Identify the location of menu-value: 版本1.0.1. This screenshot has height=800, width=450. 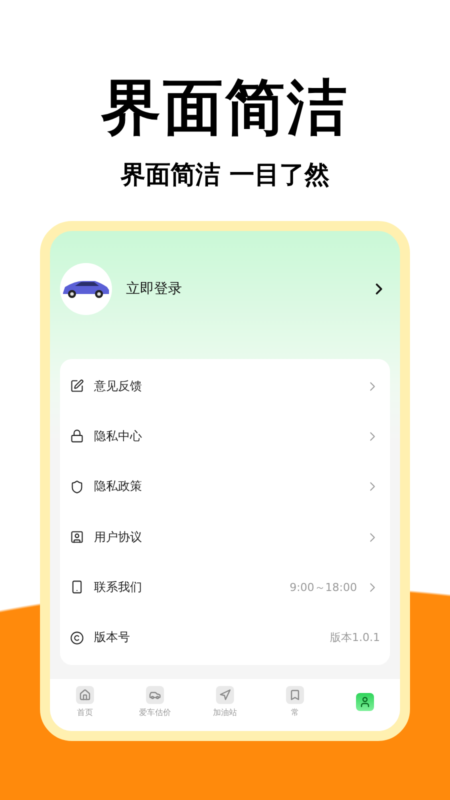
(355, 638).